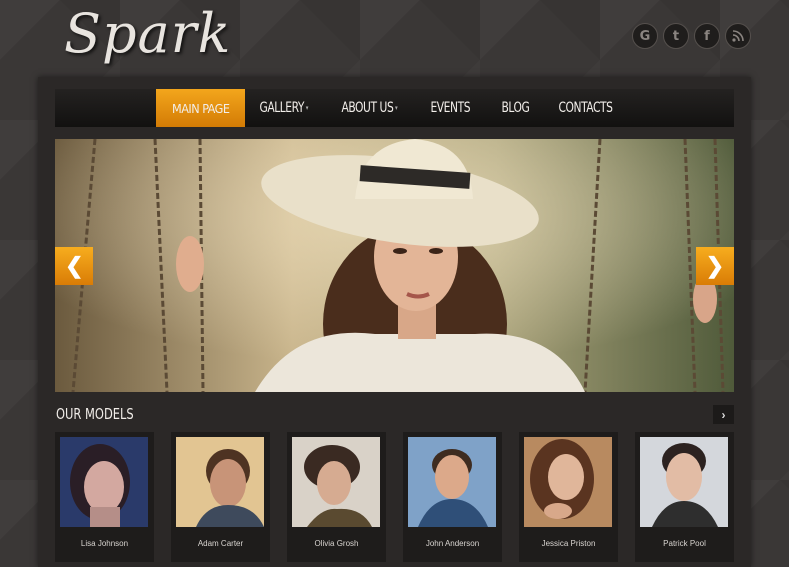 This screenshot has height=567, width=789. I want to click on model-card: Lisa Johnson, so click(104, 497).